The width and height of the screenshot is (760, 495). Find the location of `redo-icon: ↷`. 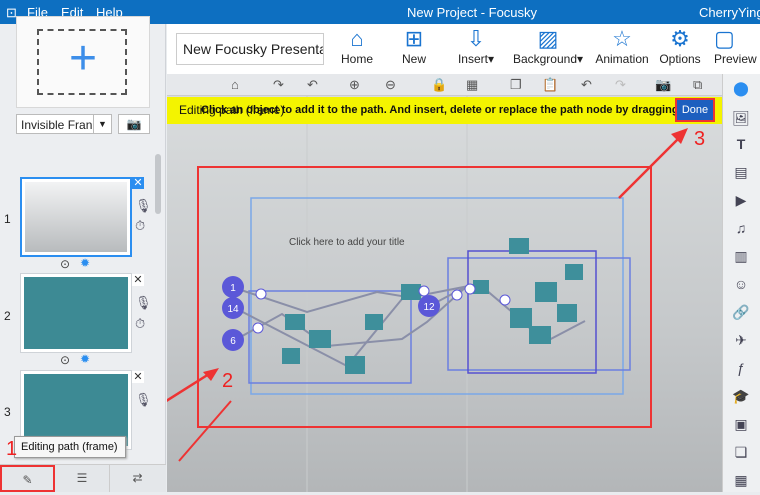

redo-icon: ↷ is located at coordinates (620, 85).